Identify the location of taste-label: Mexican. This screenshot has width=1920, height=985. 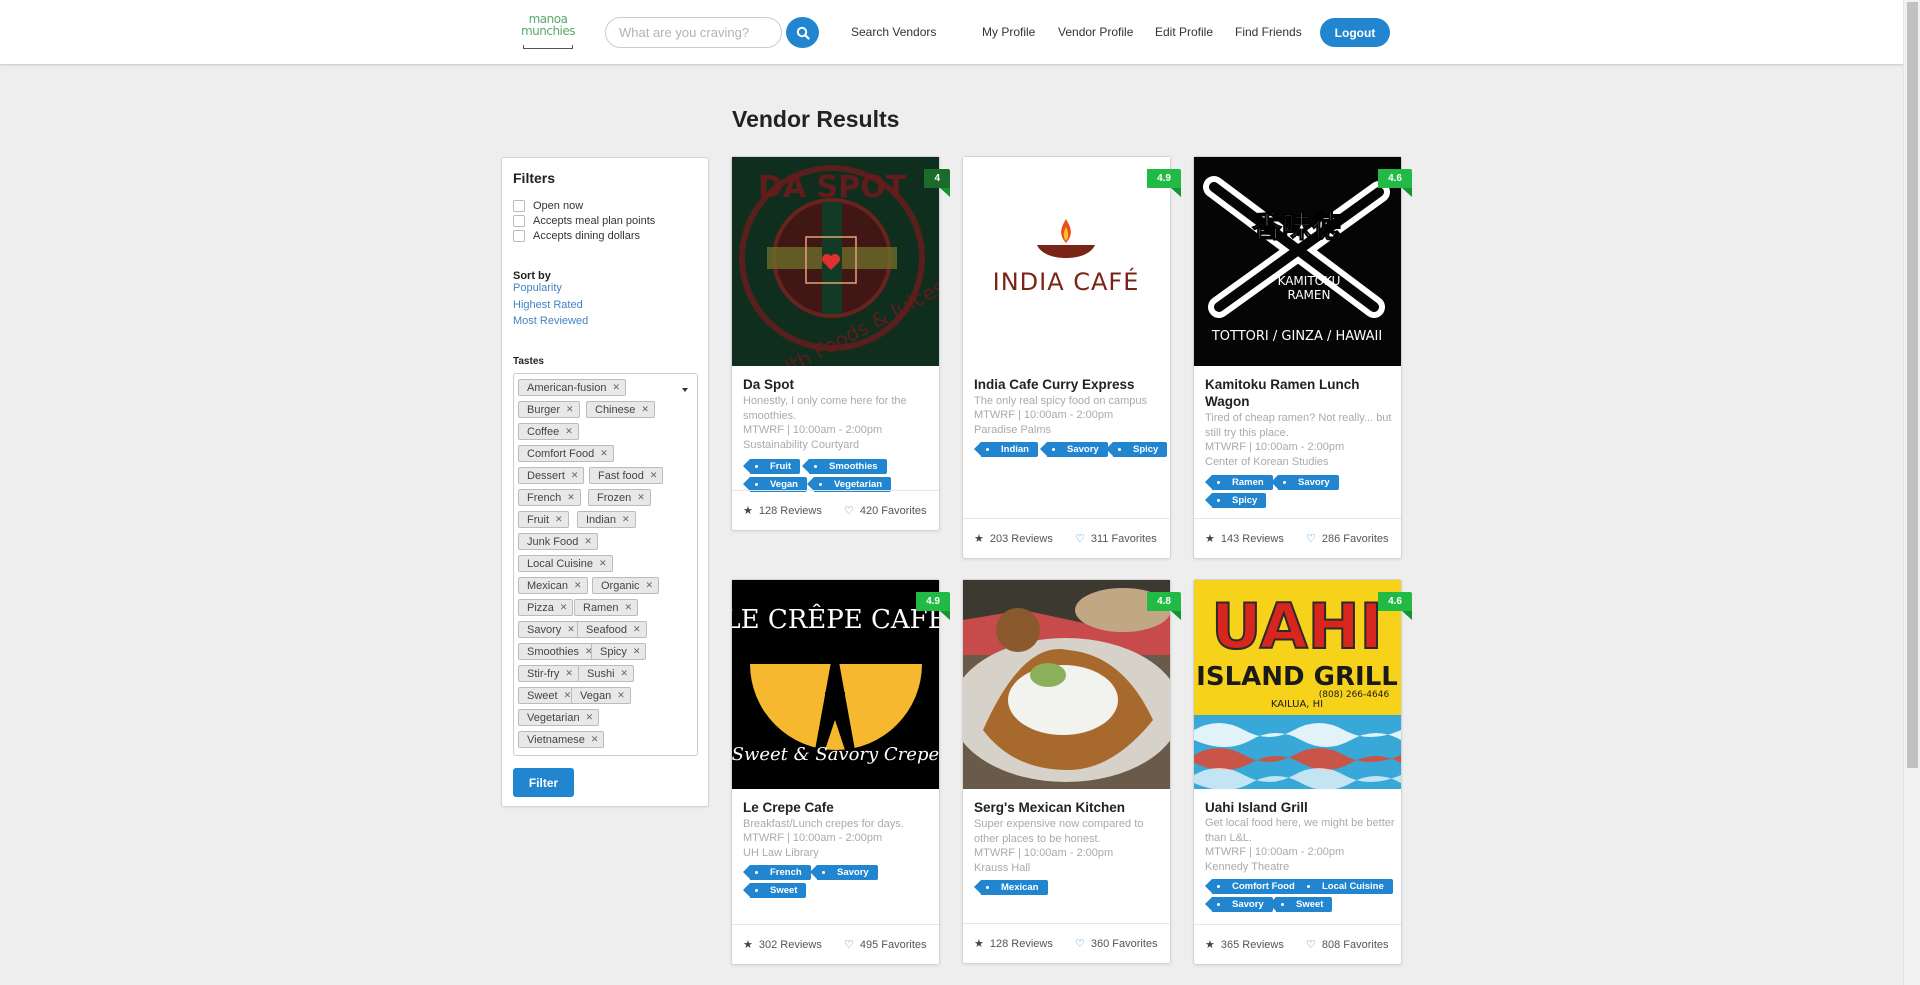
(1011, 887).